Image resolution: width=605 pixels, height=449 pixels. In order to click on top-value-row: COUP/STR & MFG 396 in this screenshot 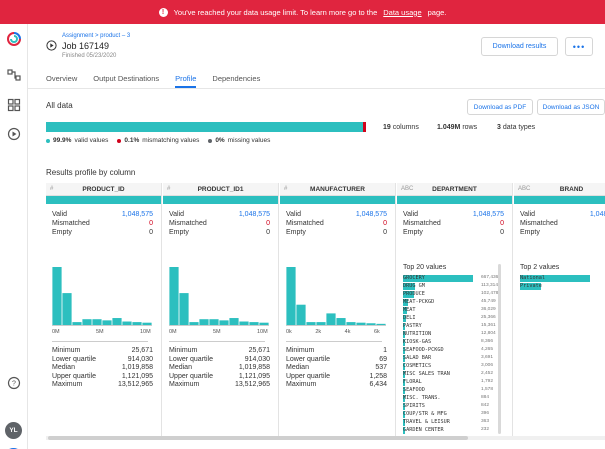, I will do `click(453, 415)`.